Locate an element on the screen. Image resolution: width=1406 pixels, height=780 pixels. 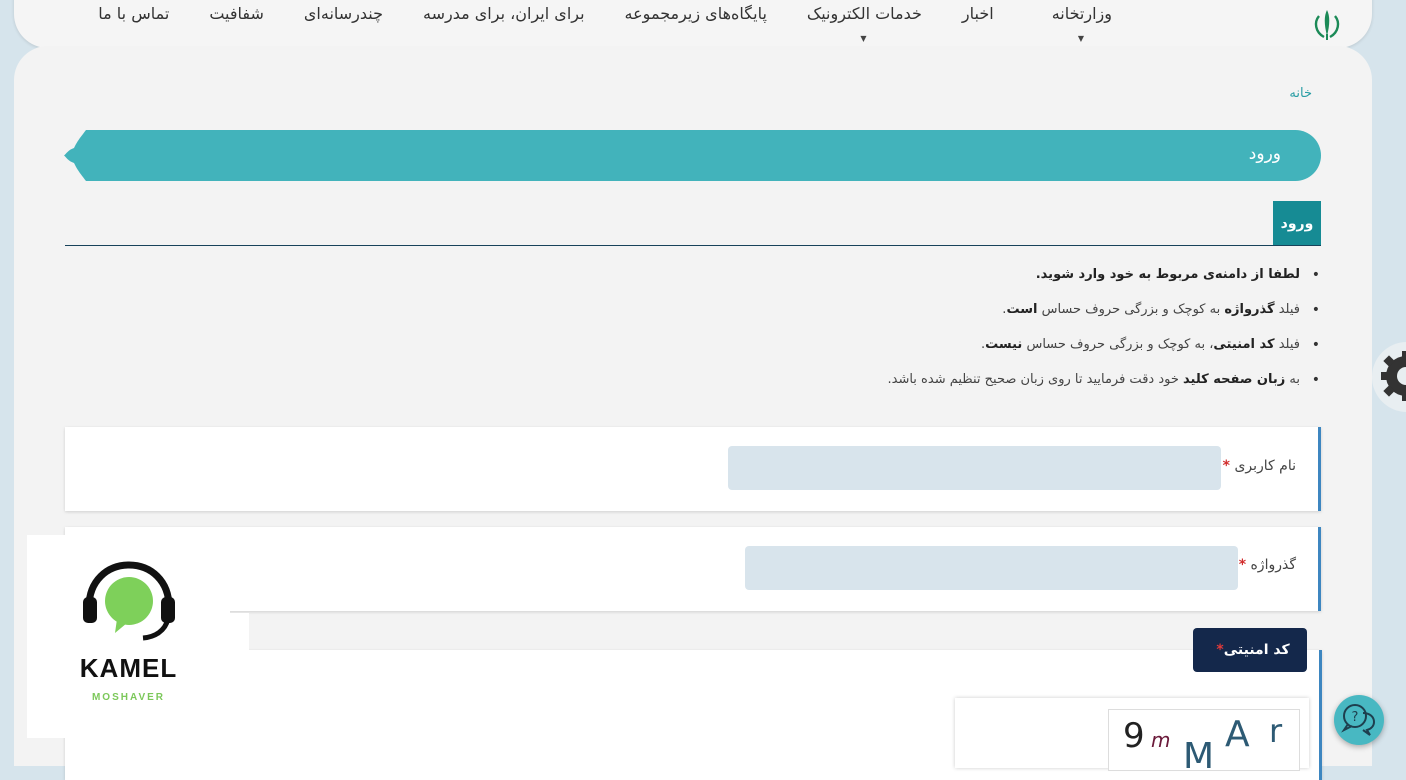
nav-label: تماس با ما is located at coordinates (134, 13).